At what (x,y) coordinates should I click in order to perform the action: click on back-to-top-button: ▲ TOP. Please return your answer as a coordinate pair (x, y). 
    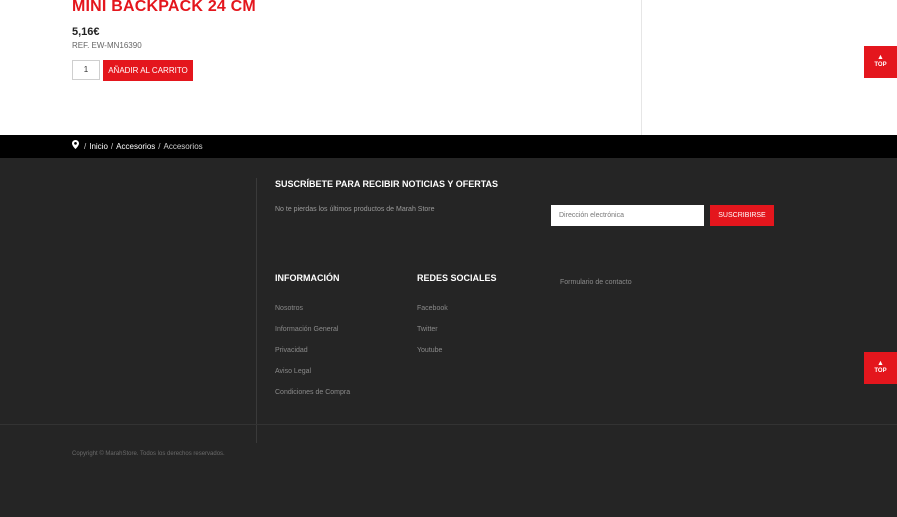
    Looking at the image, I should click on (880, 62).